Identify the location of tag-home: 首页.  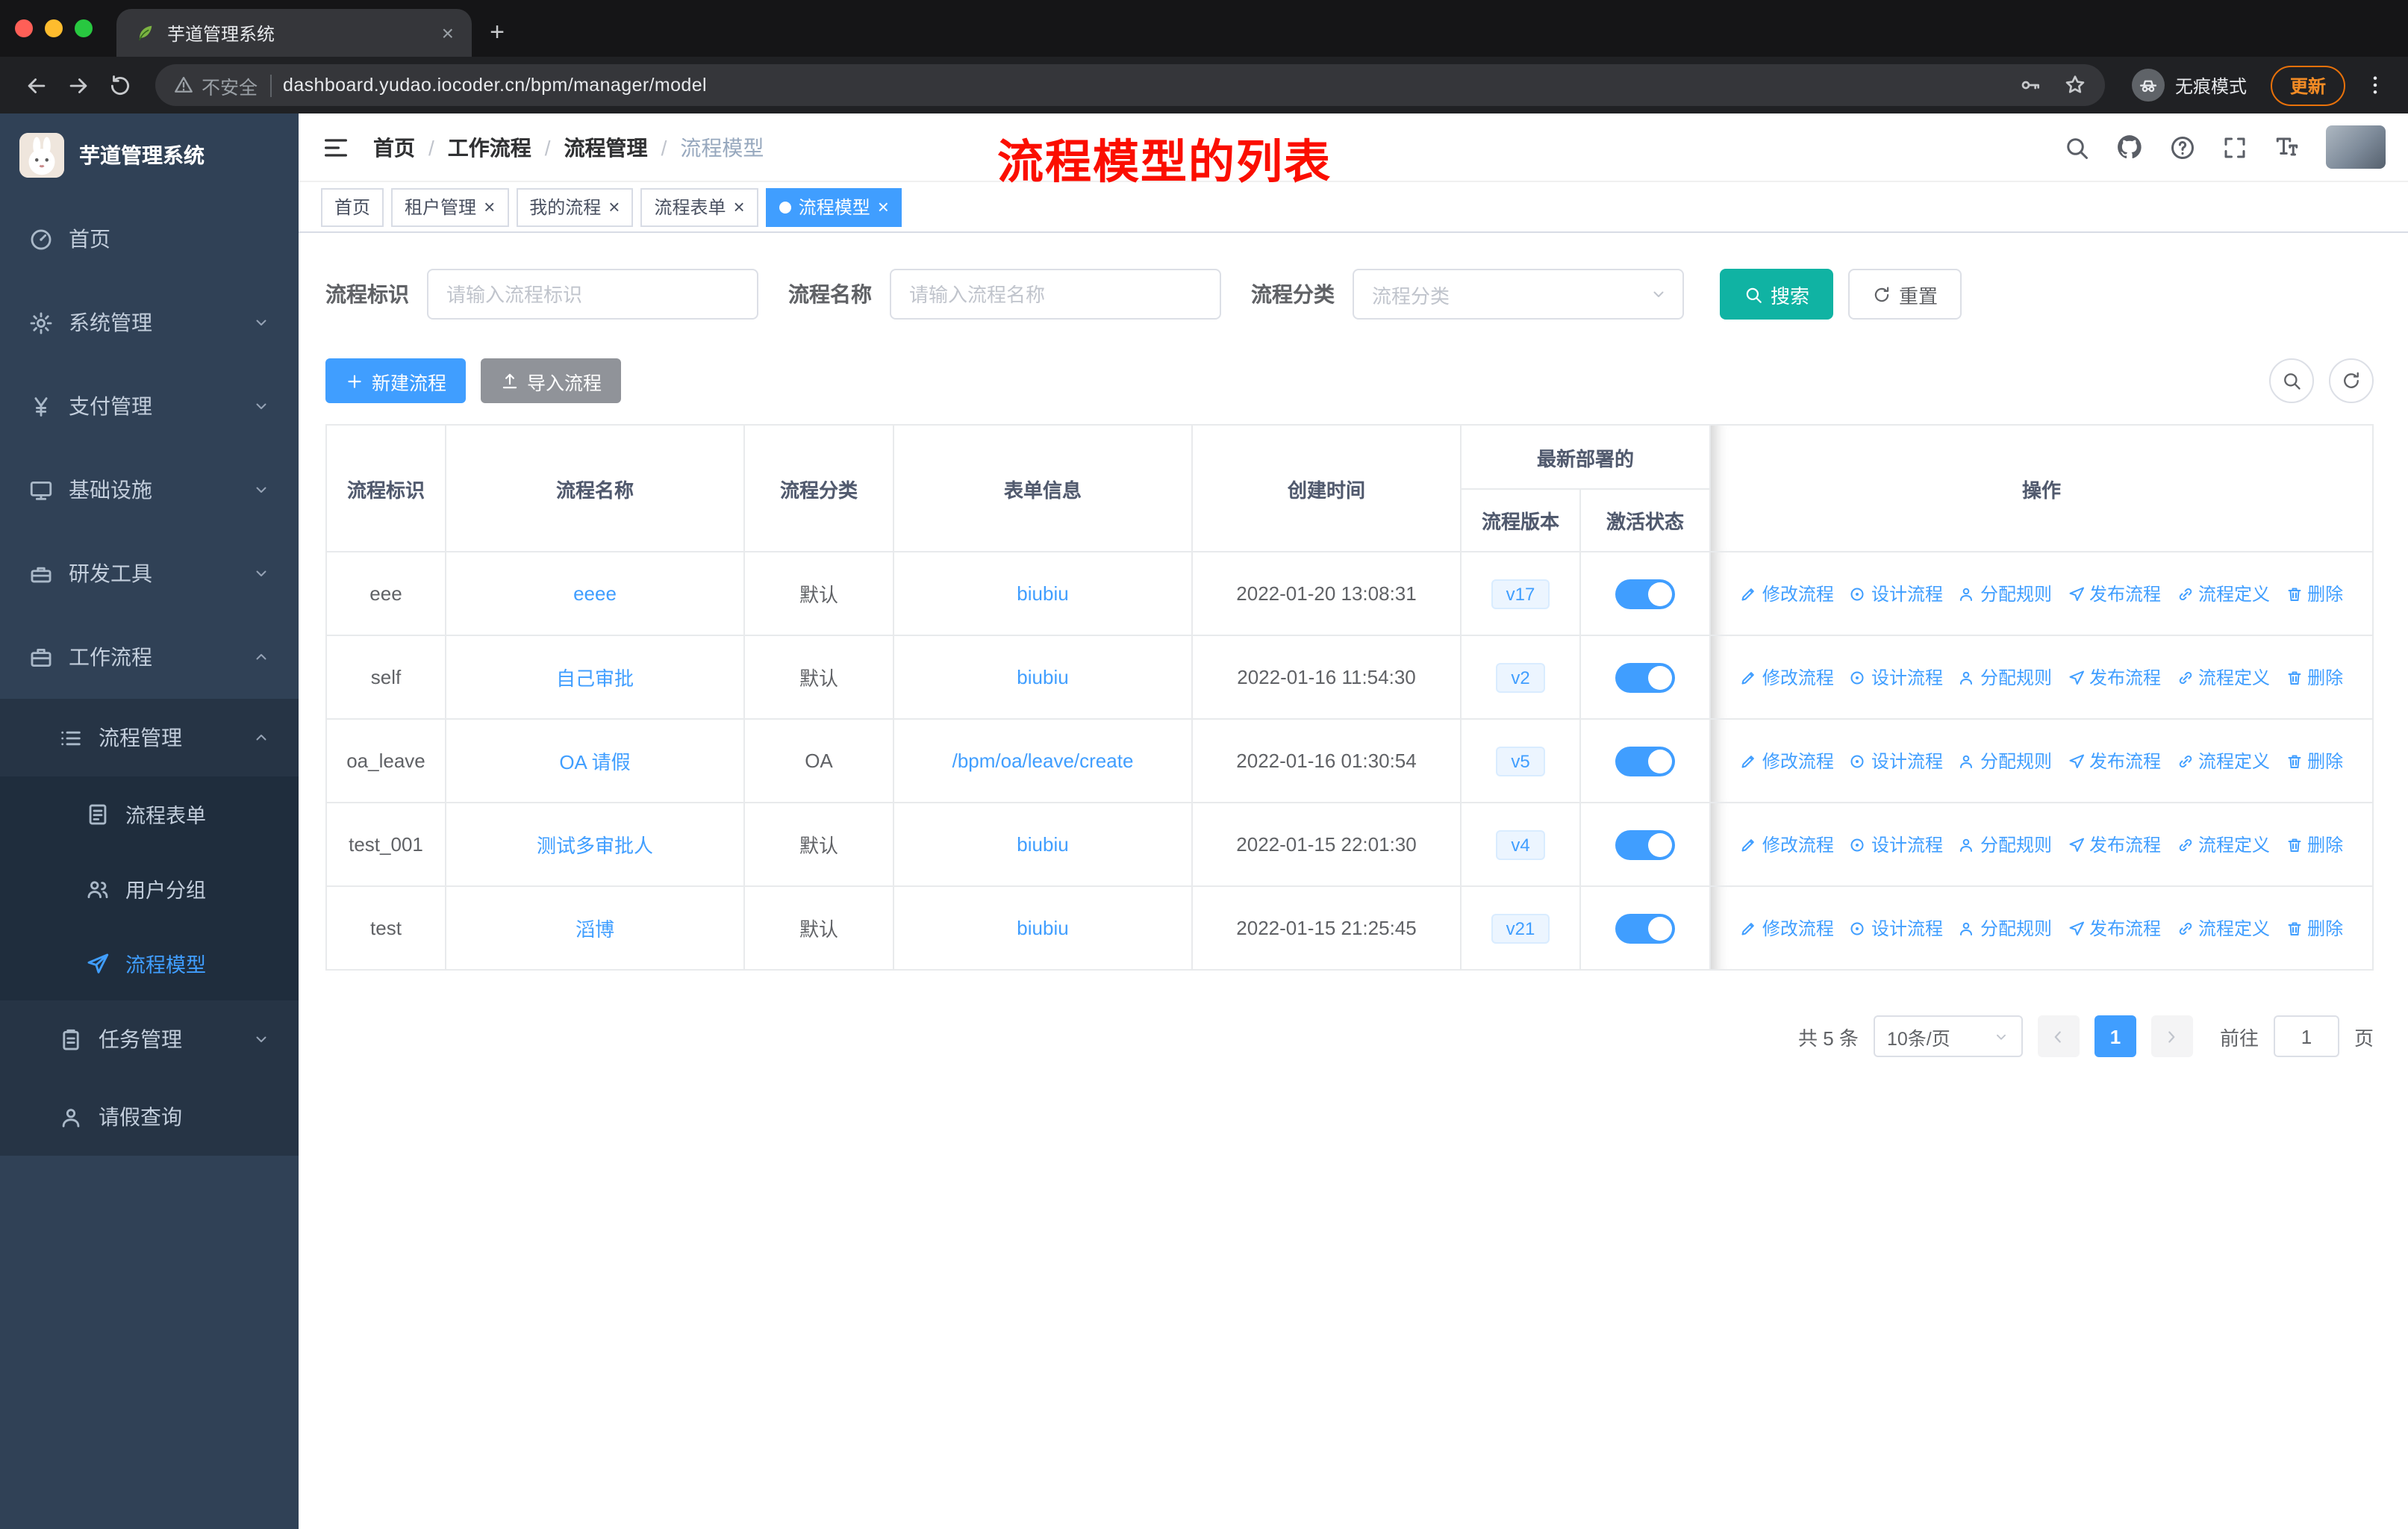
(352, 207).